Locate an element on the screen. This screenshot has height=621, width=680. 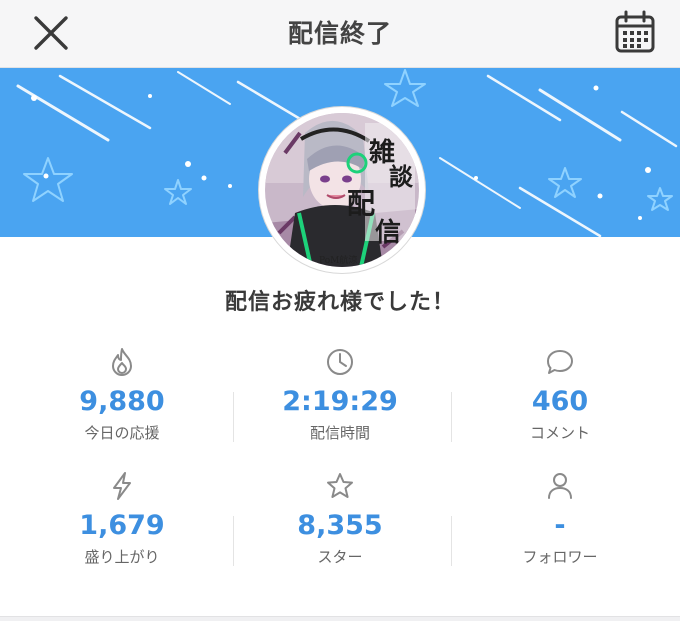
stat-stars: 8,355 スター is located at coordinates (340, 518).